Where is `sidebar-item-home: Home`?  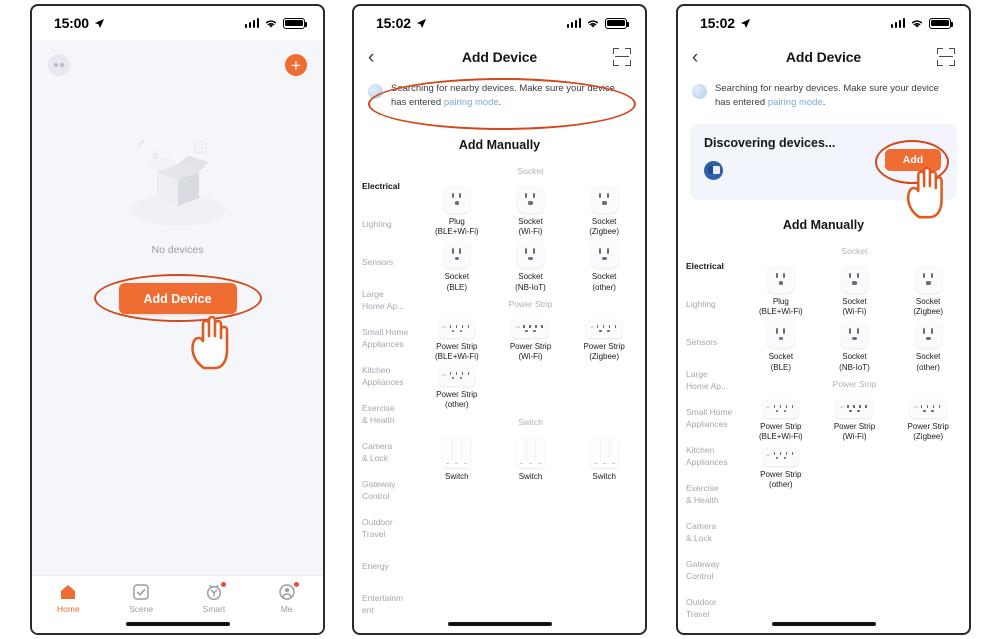
sidebar-item-home: Home is located at coordinates (68, 598).